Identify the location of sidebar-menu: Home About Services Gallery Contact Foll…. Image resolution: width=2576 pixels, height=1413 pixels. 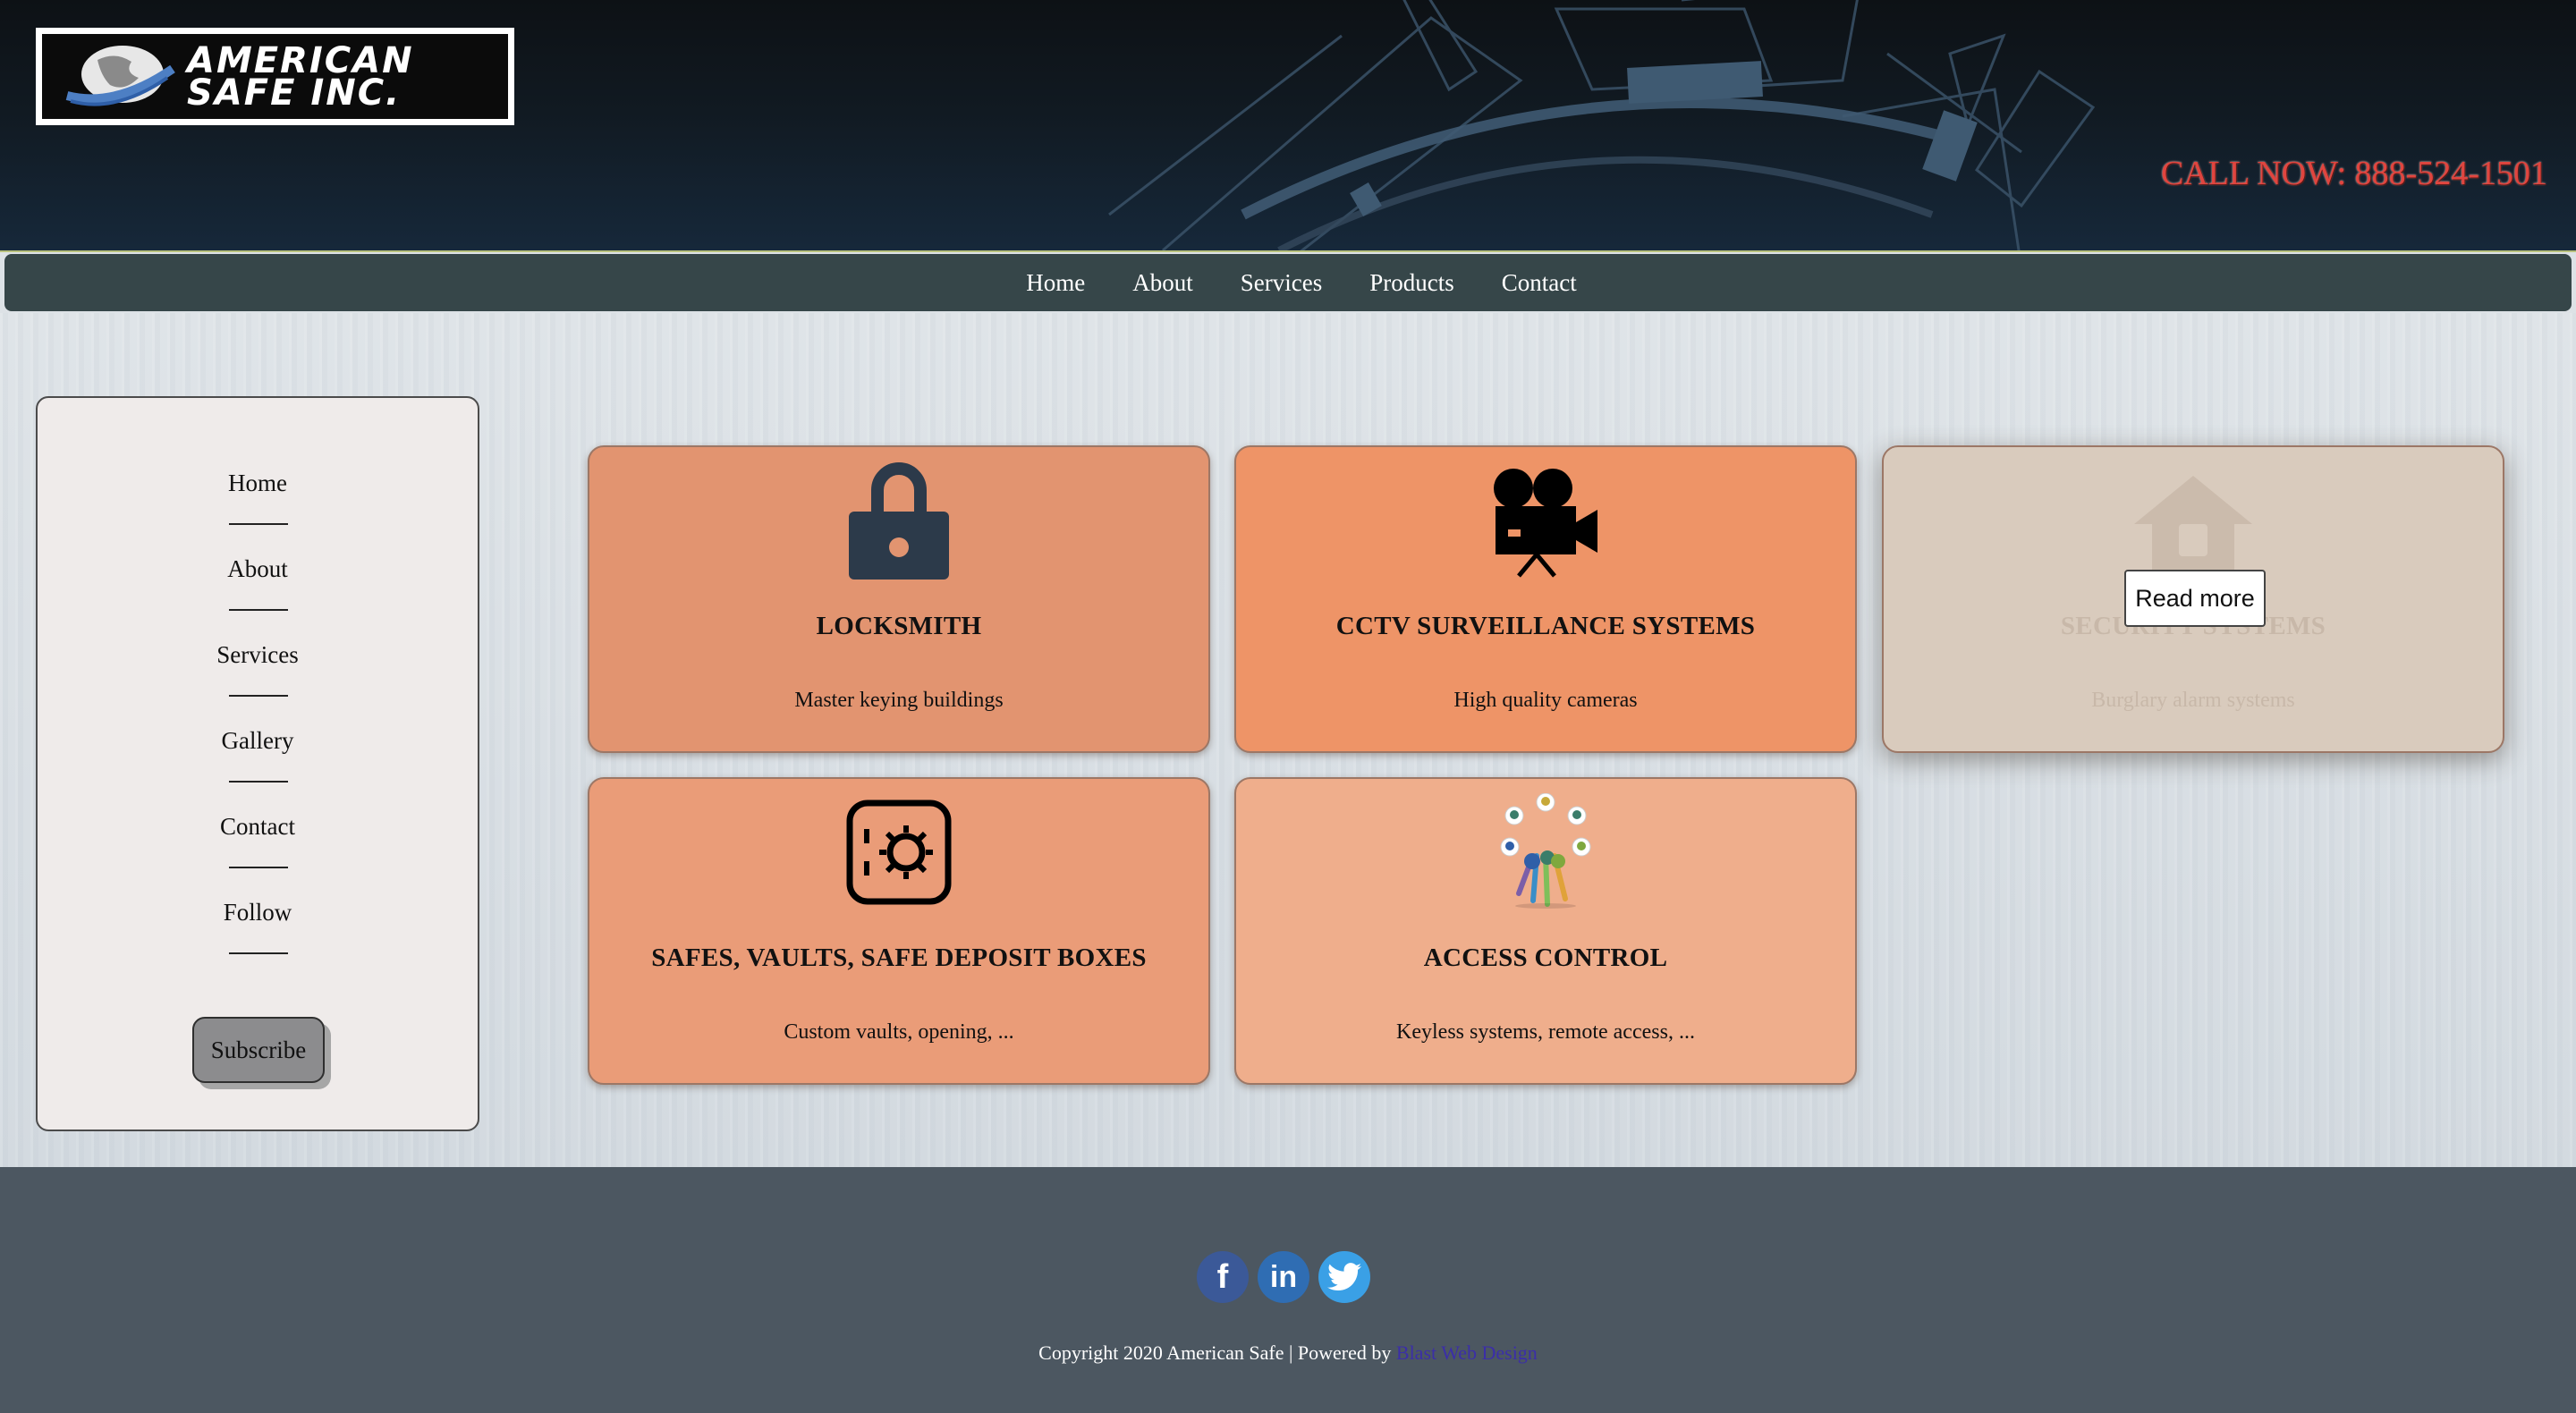
(257, 763).